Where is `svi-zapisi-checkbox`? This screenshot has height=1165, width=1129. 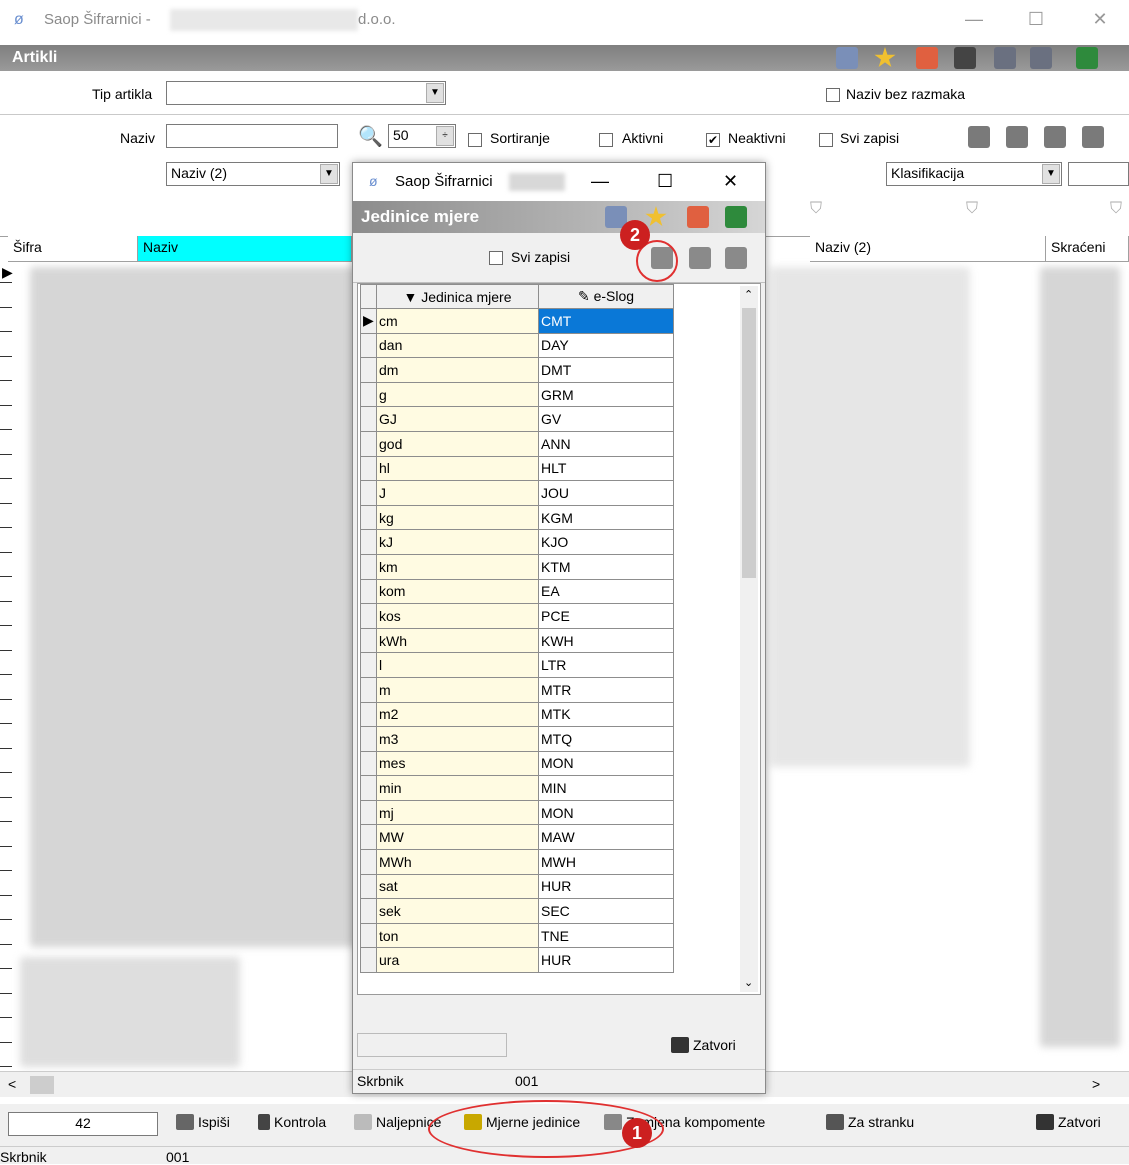 svi-zapisi-checkbox is located at coordinates (826, 140).